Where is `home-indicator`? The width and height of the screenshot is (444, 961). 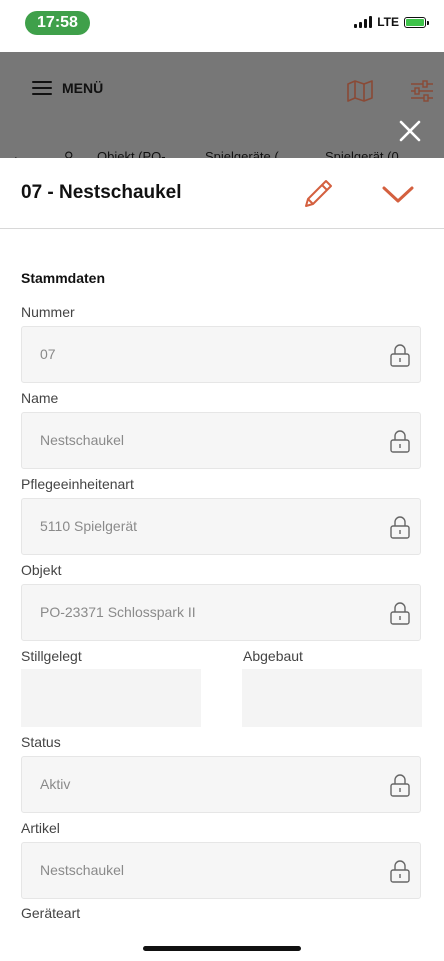
home-indicator is located at coordinates (222, 948).